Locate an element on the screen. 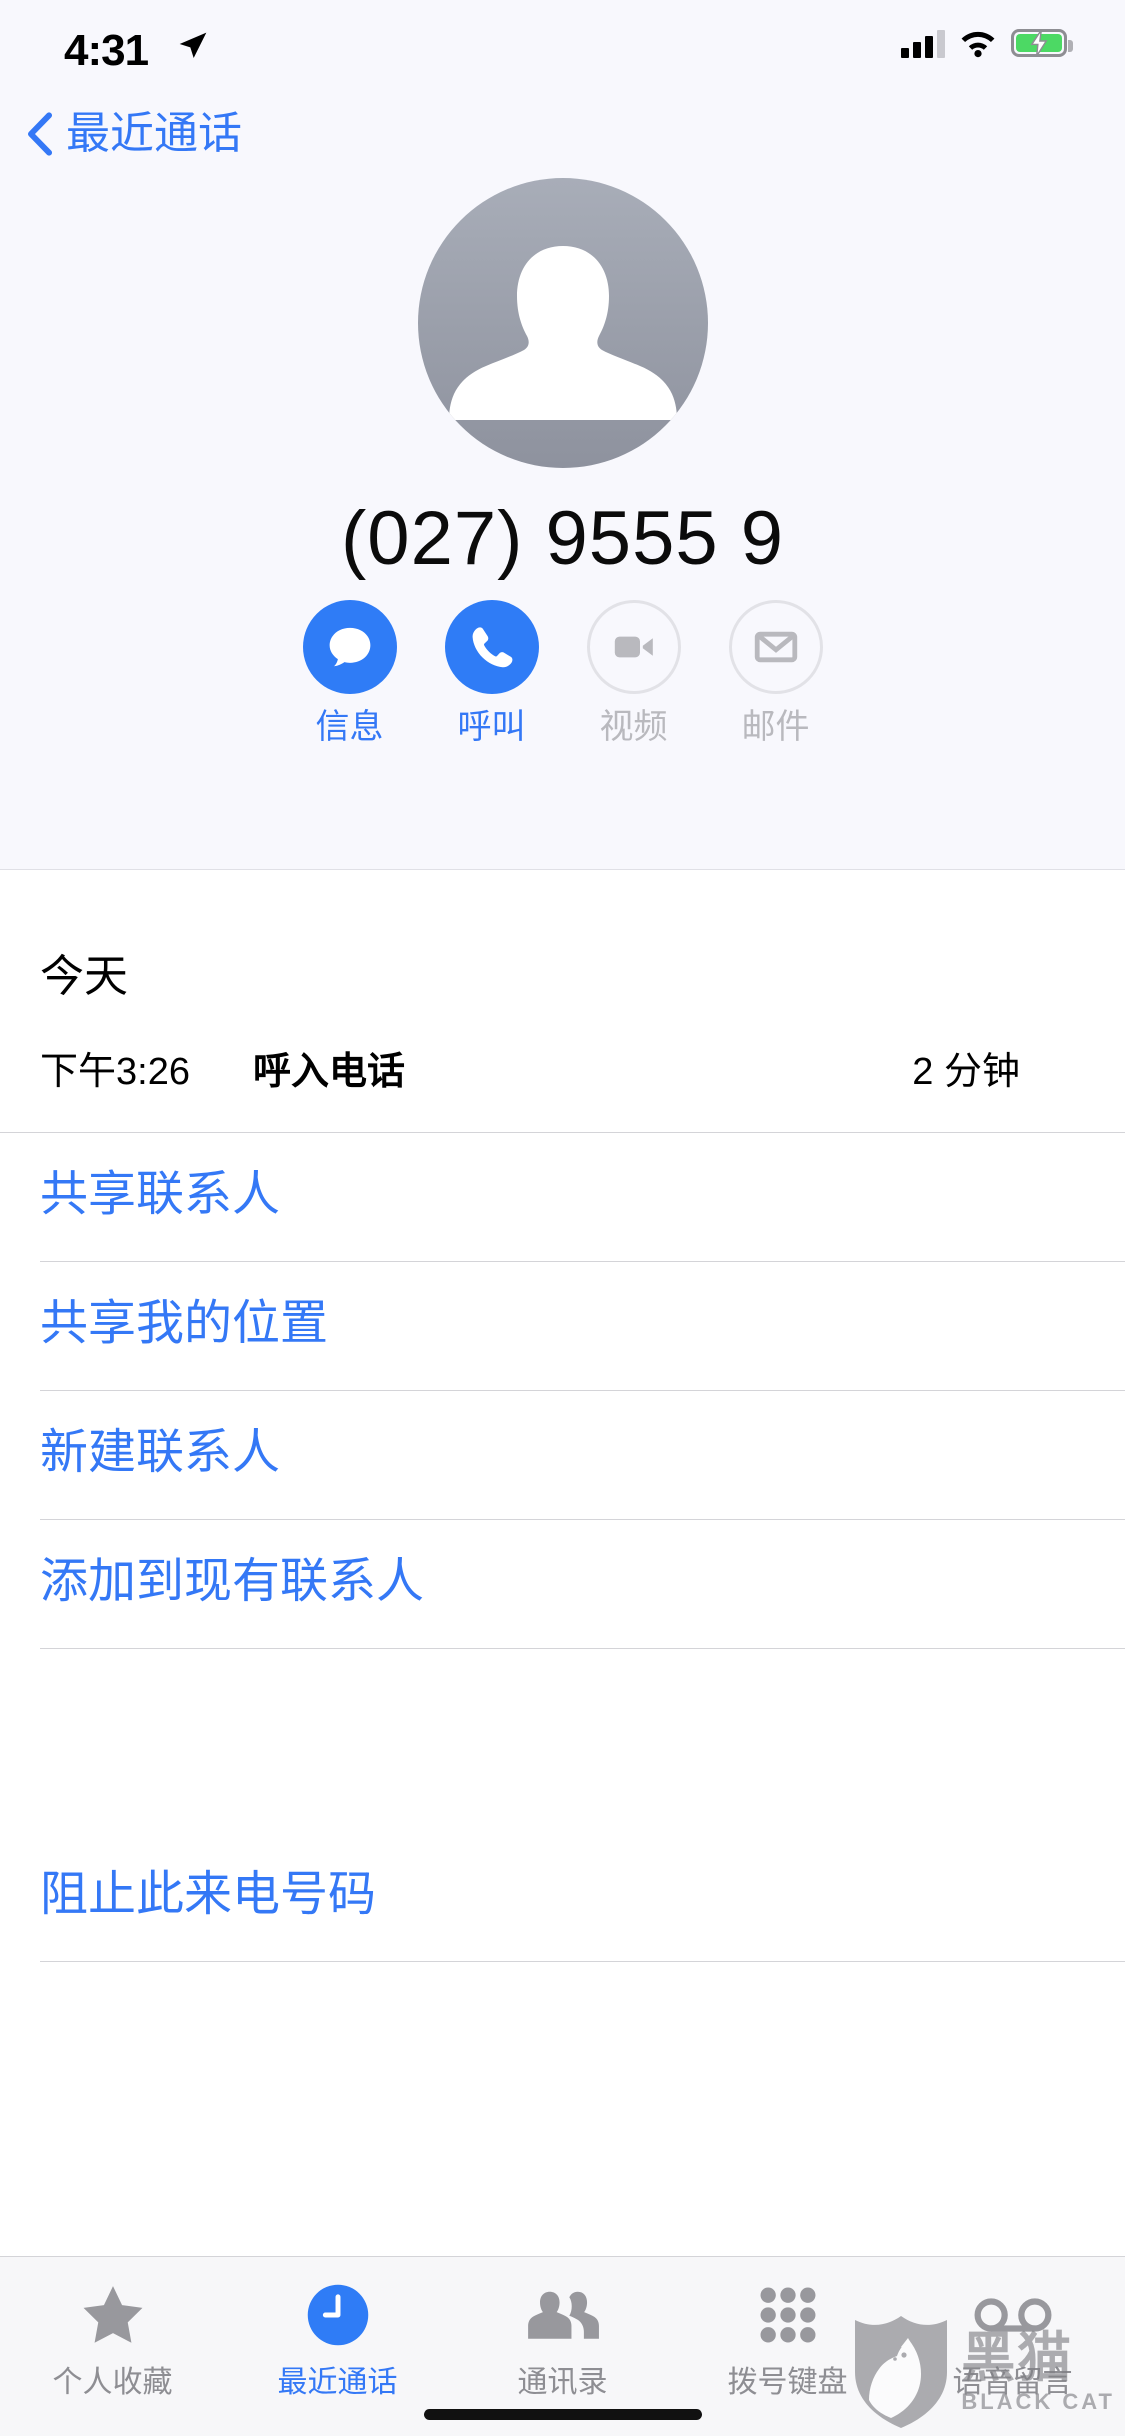 This screenshot has height=2436, width=1125. status-bar-indicators is located at coordinates (987, 43).